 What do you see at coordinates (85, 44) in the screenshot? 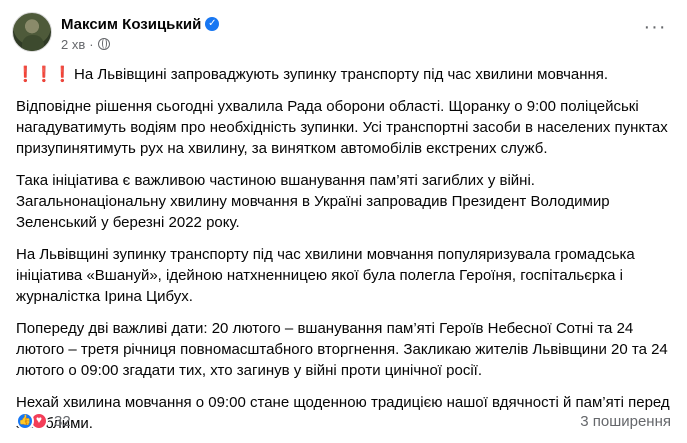
I see `post-meta: 2 хв ·` at bounding box center [85, 44].